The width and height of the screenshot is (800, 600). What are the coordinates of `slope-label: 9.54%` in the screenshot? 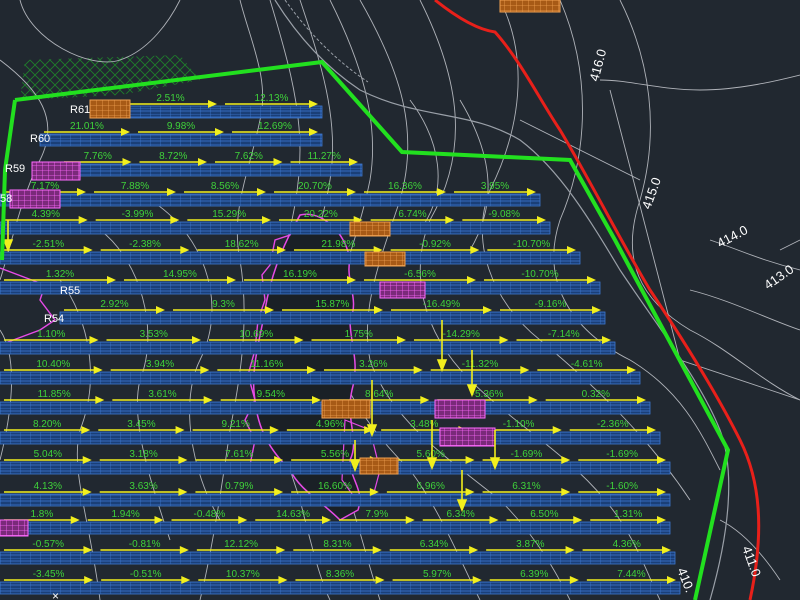 It's located at (271, 394).